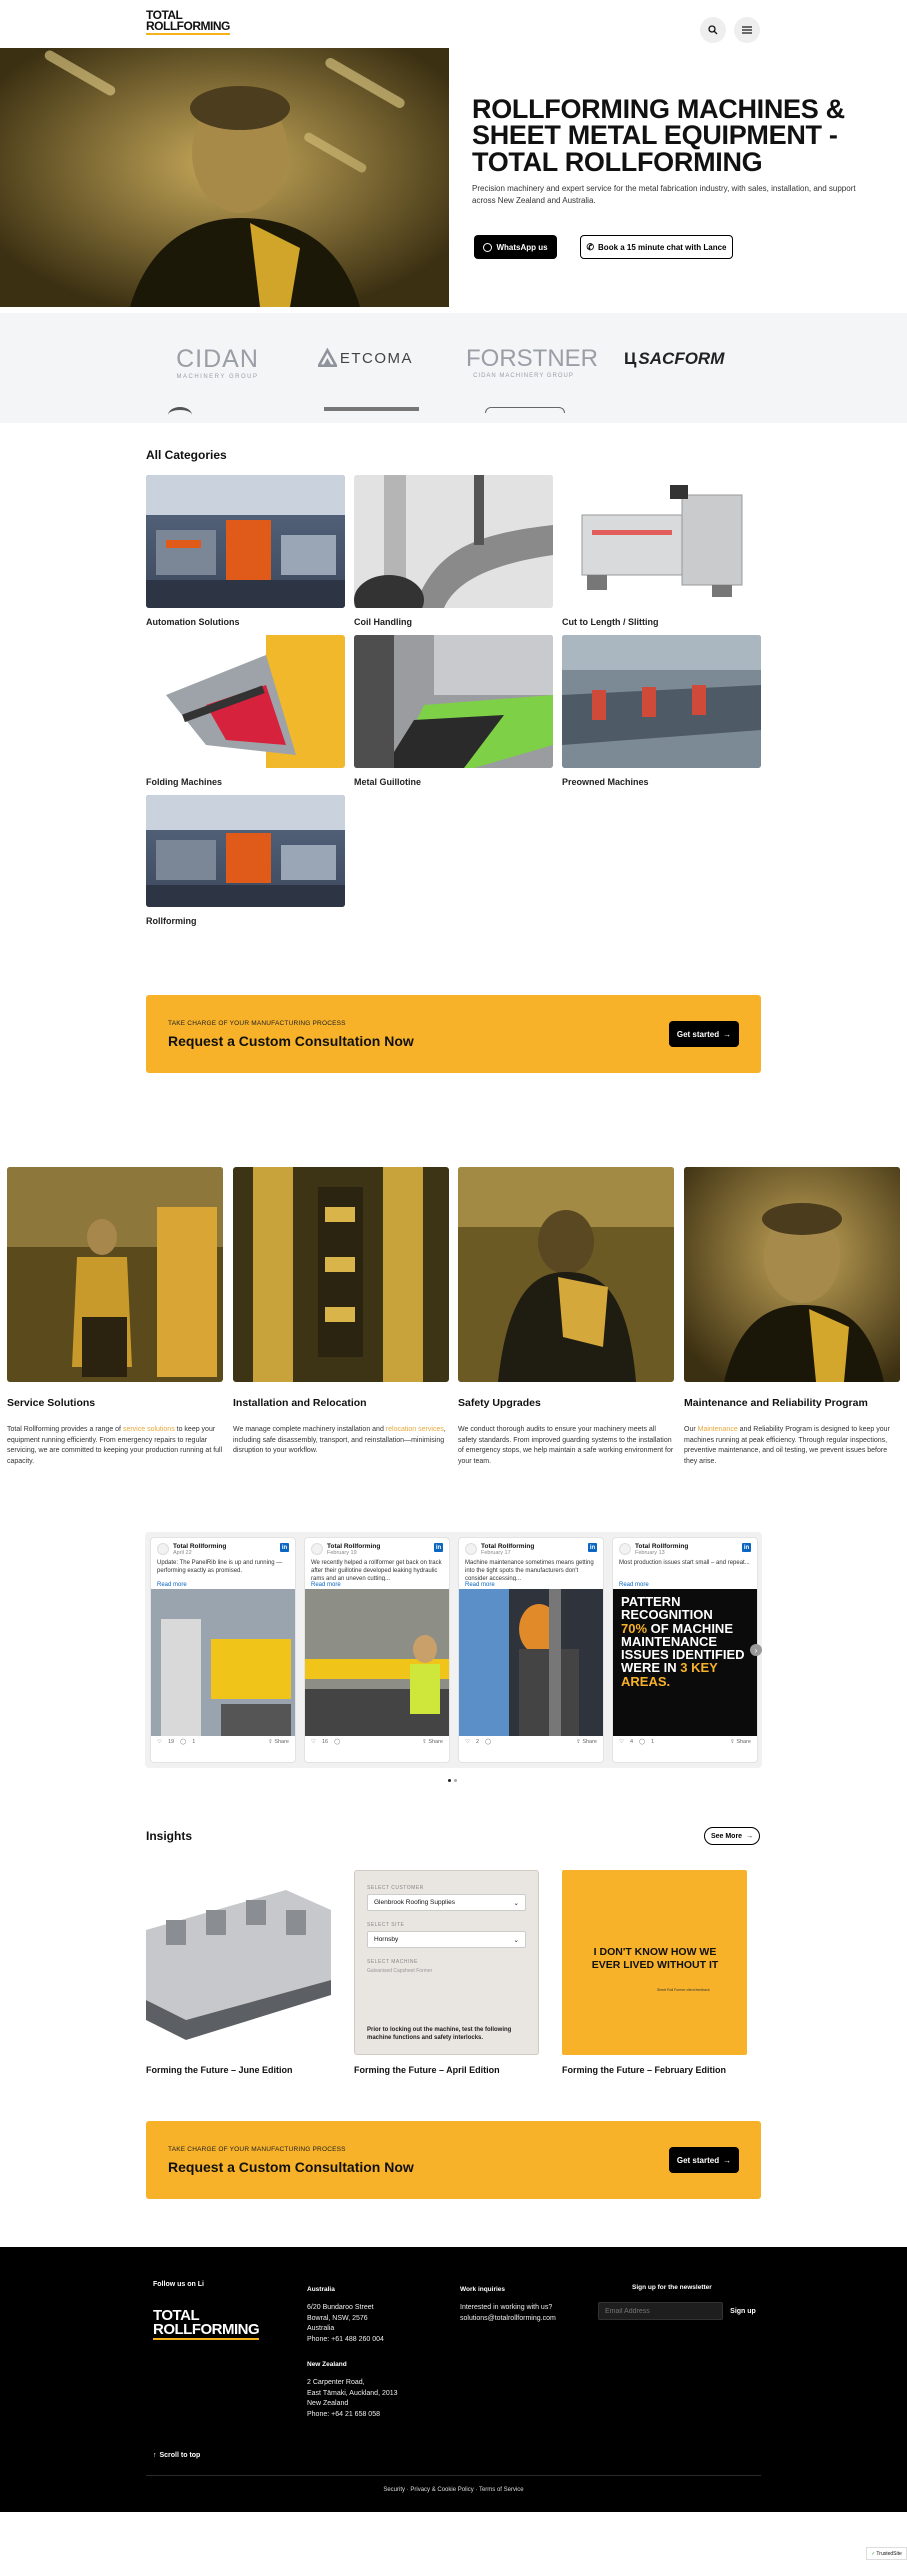 This screenshot has width=907, height=2560. What do you see at coordinates (386, 1939) in the screenshot?
I see `mock-select-value: Hornsby` at bounding box center [386, 1939].